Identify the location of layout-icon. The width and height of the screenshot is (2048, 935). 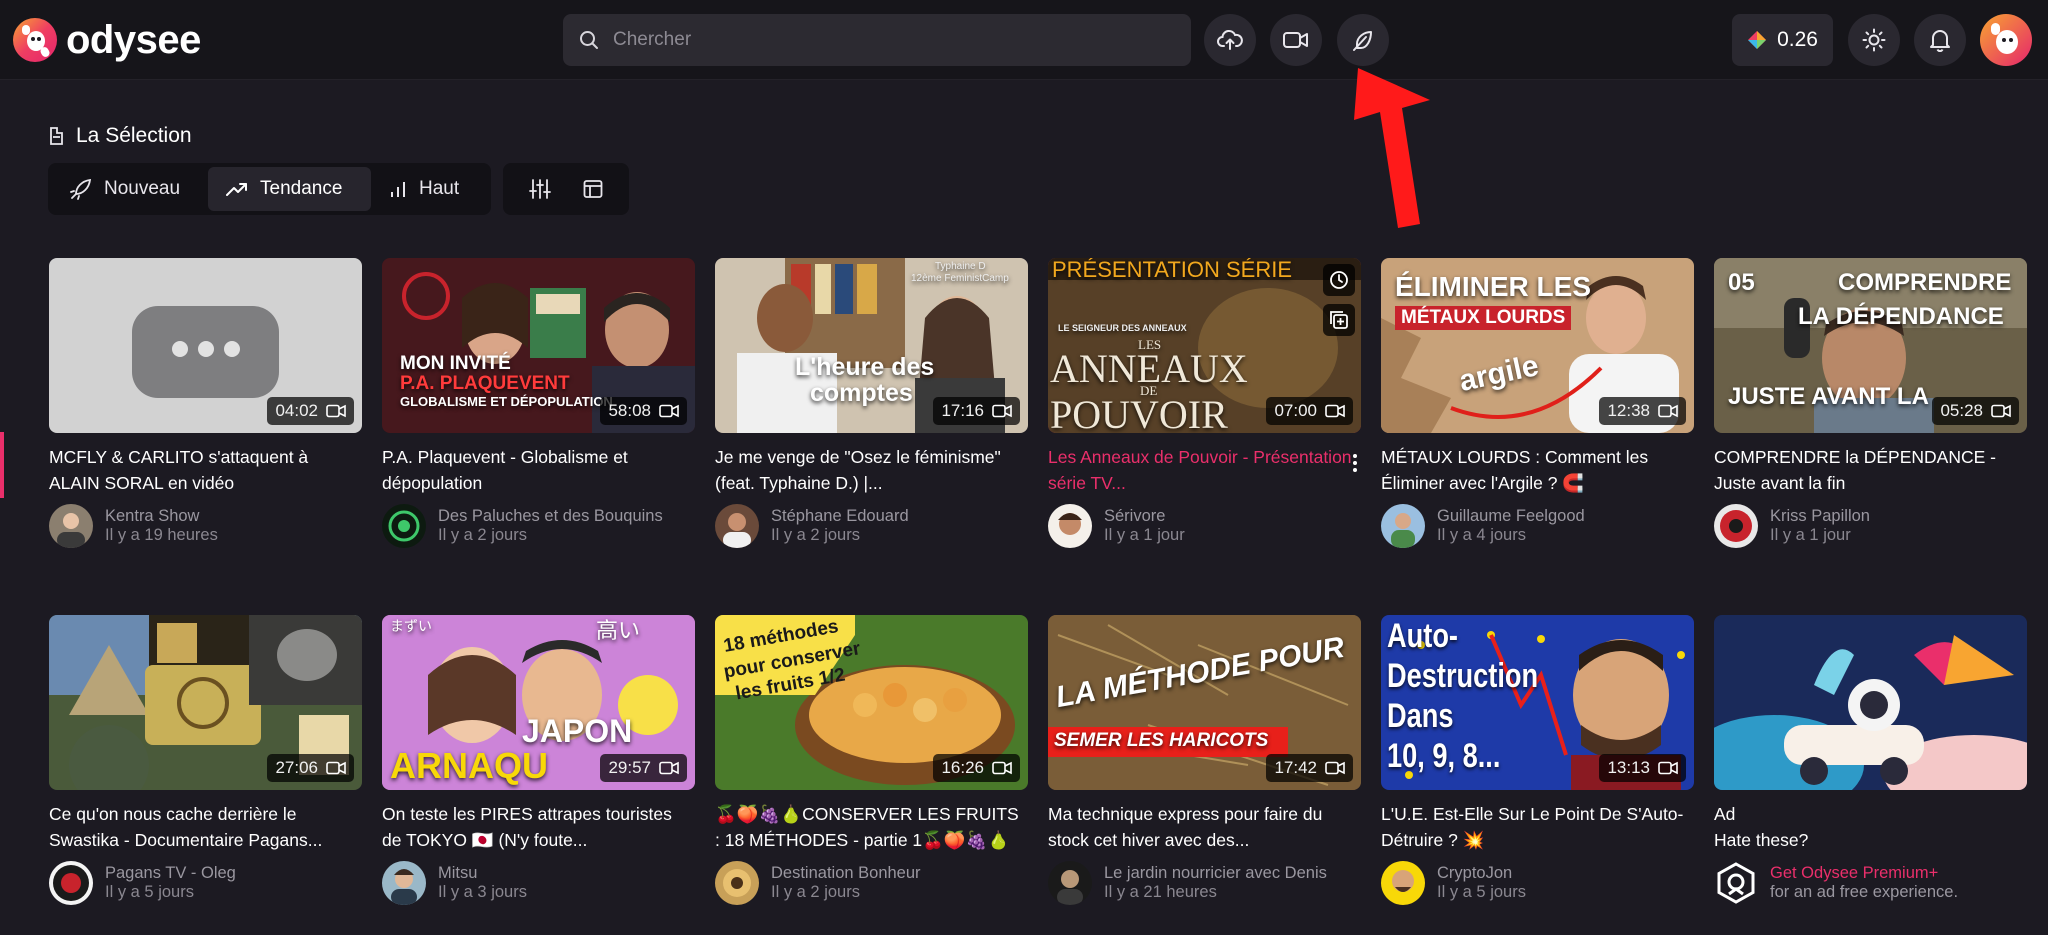
(593, 189).